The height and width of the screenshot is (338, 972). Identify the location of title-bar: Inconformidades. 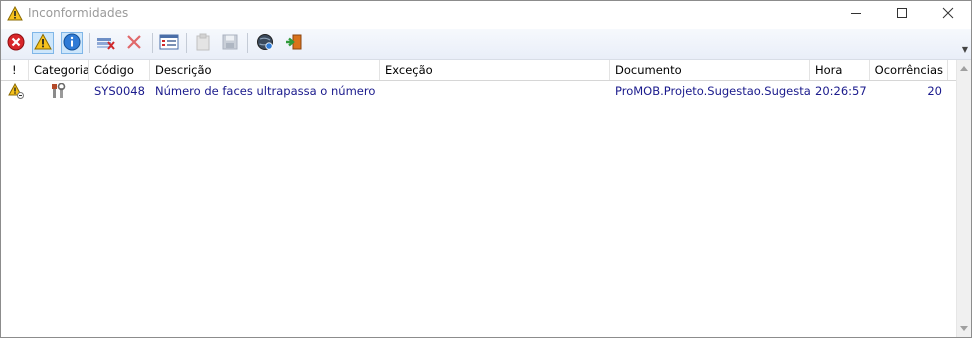
(486, 14).